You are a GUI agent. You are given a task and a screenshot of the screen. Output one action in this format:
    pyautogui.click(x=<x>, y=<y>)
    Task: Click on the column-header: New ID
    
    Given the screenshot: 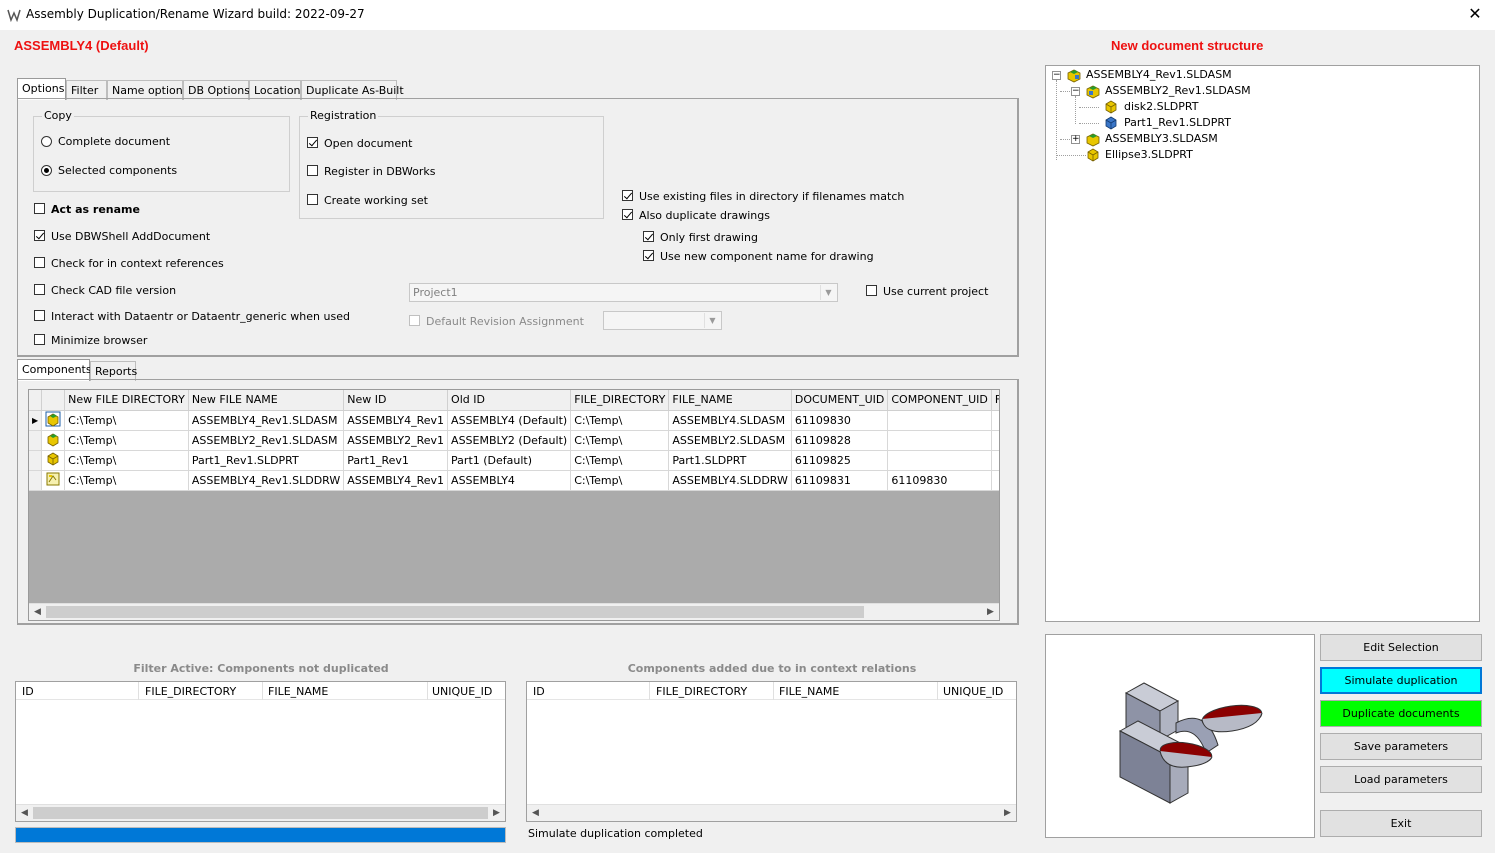 What is the action you would take?
    pyautogui.click(x=396, y=400)
    